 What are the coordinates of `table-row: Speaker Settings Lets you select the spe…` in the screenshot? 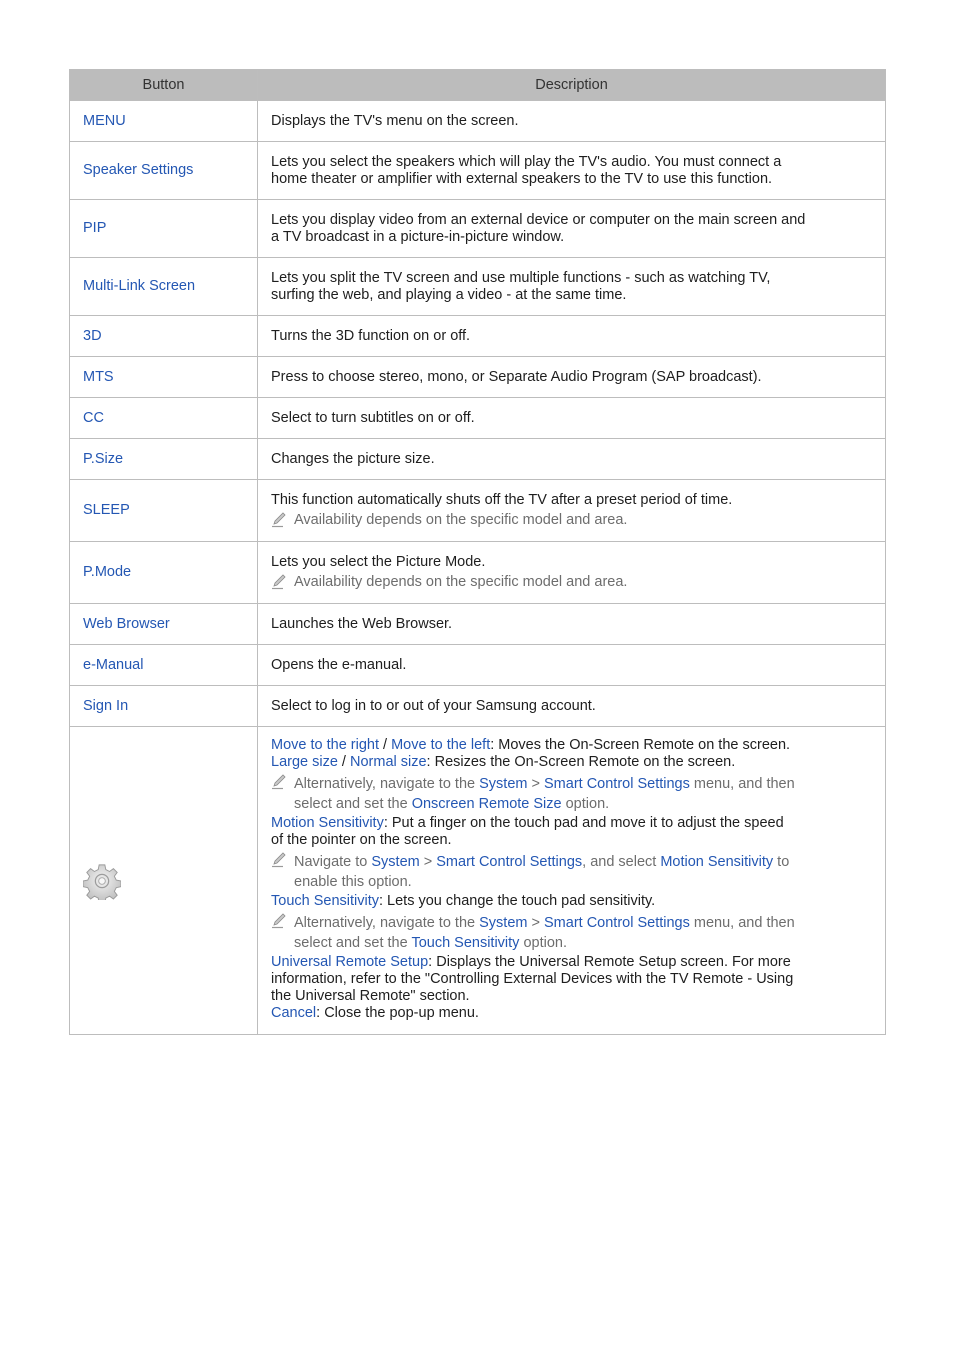 It's located at (477, 170).